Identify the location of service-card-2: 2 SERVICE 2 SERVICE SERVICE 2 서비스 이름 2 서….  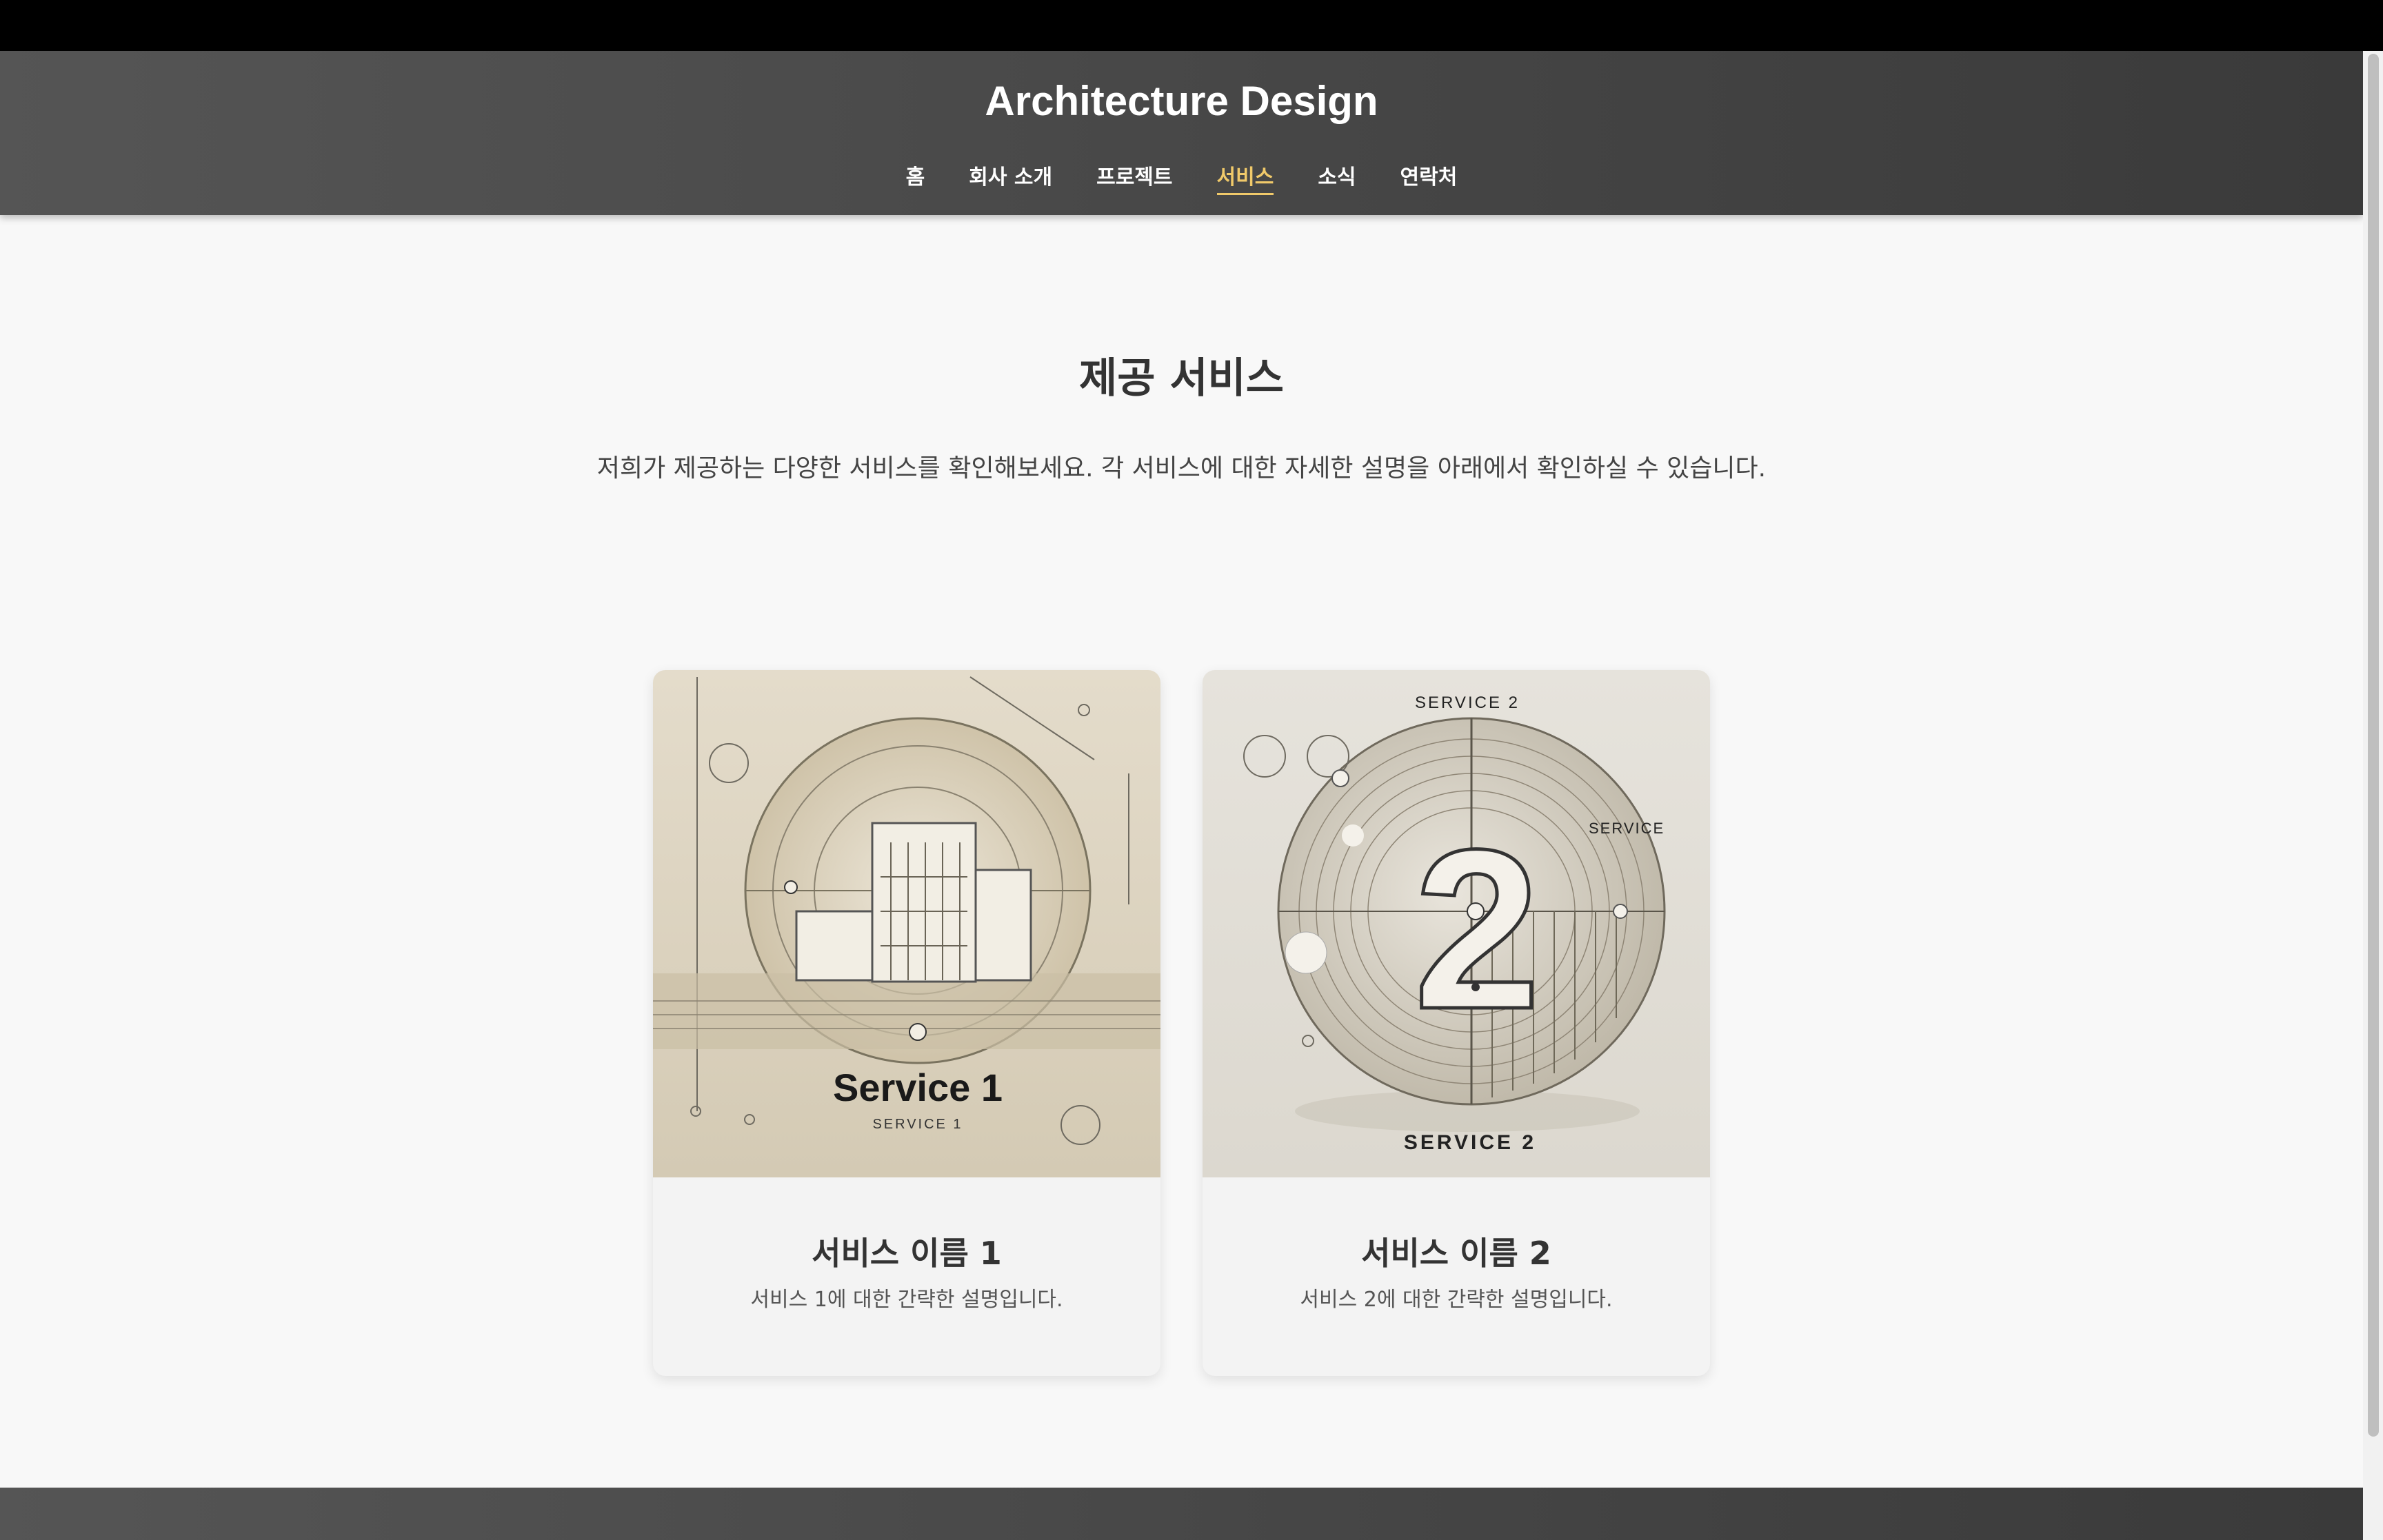
(1456, 1023).